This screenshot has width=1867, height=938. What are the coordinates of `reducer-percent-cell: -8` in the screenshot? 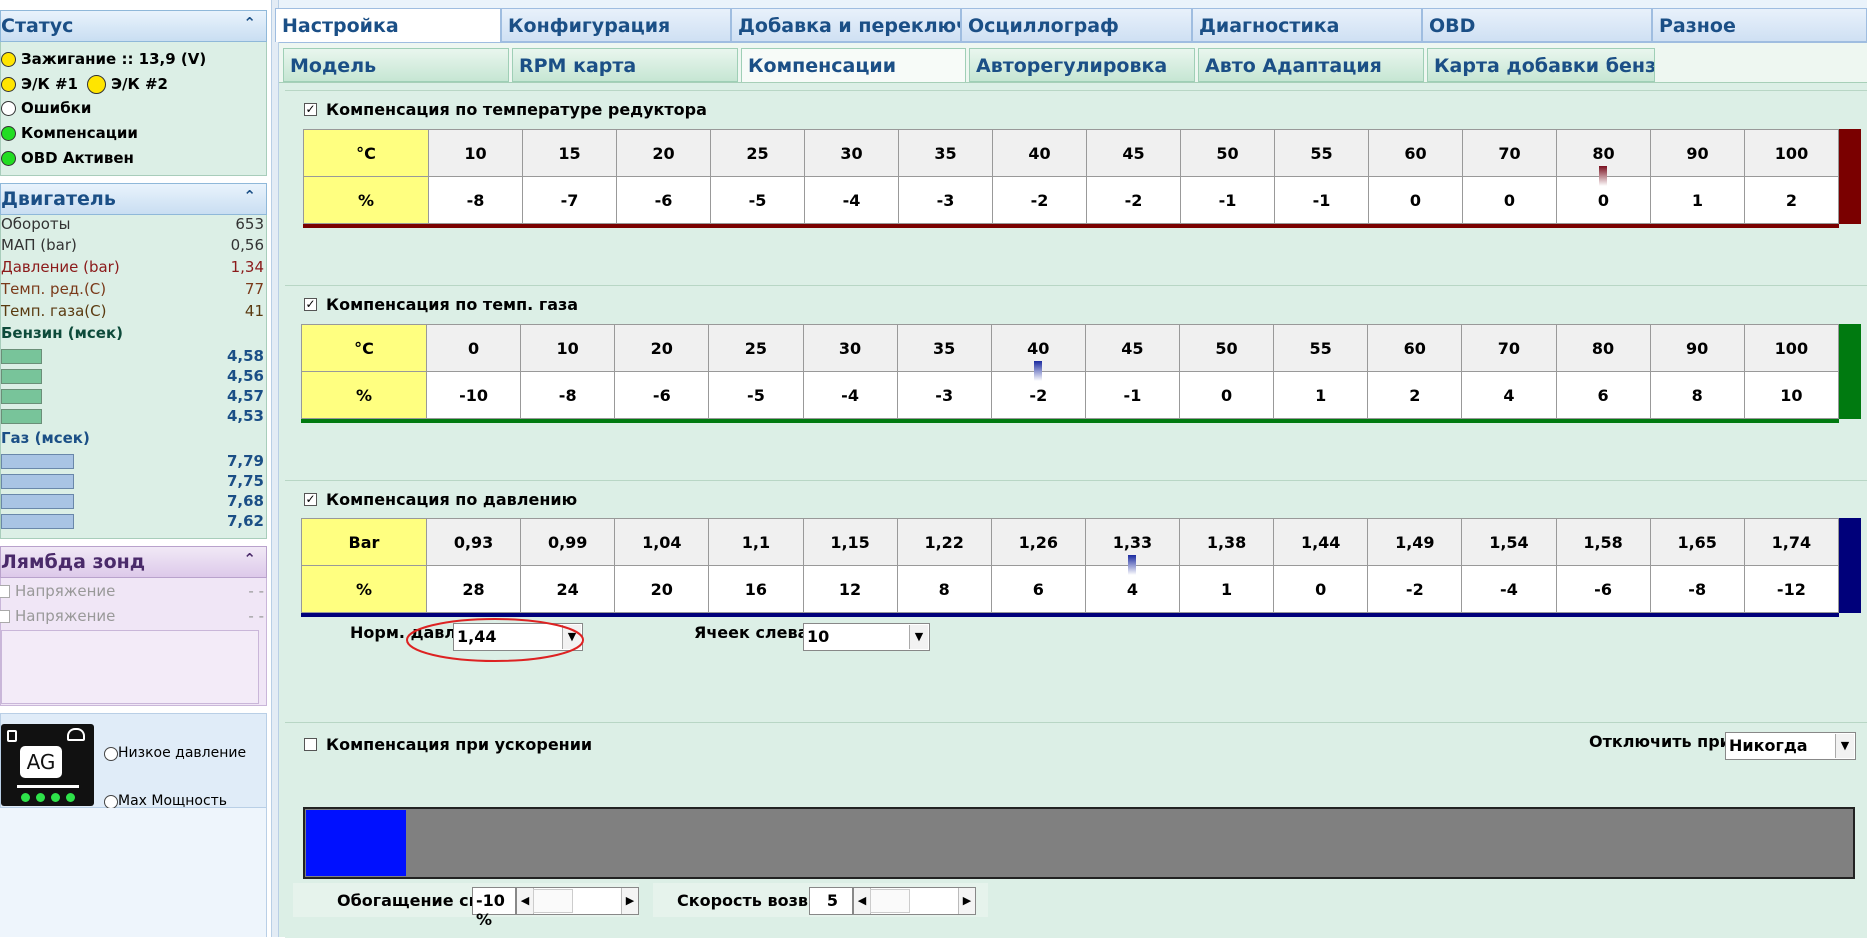 It's located at (475, 200).